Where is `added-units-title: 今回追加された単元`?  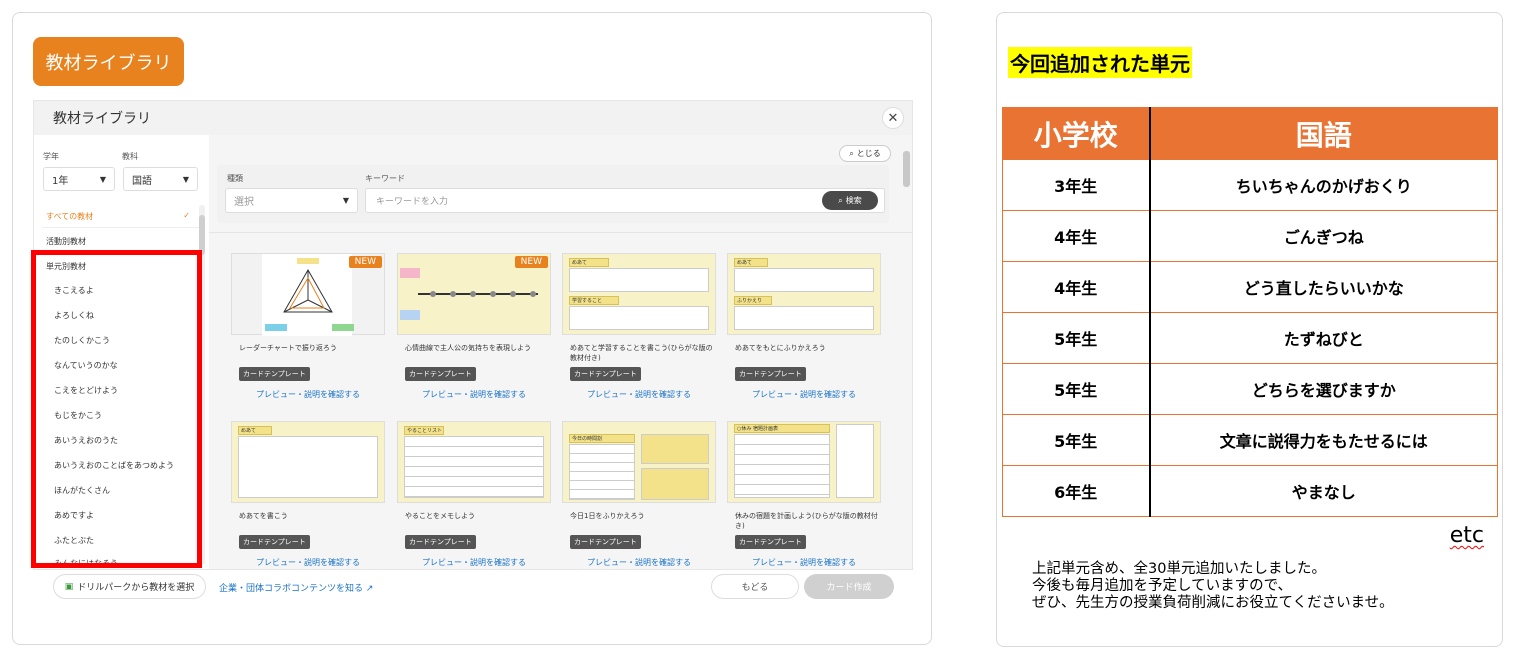
added-units-title: 今回追加された単元 is located at coordinates (1100, 62).